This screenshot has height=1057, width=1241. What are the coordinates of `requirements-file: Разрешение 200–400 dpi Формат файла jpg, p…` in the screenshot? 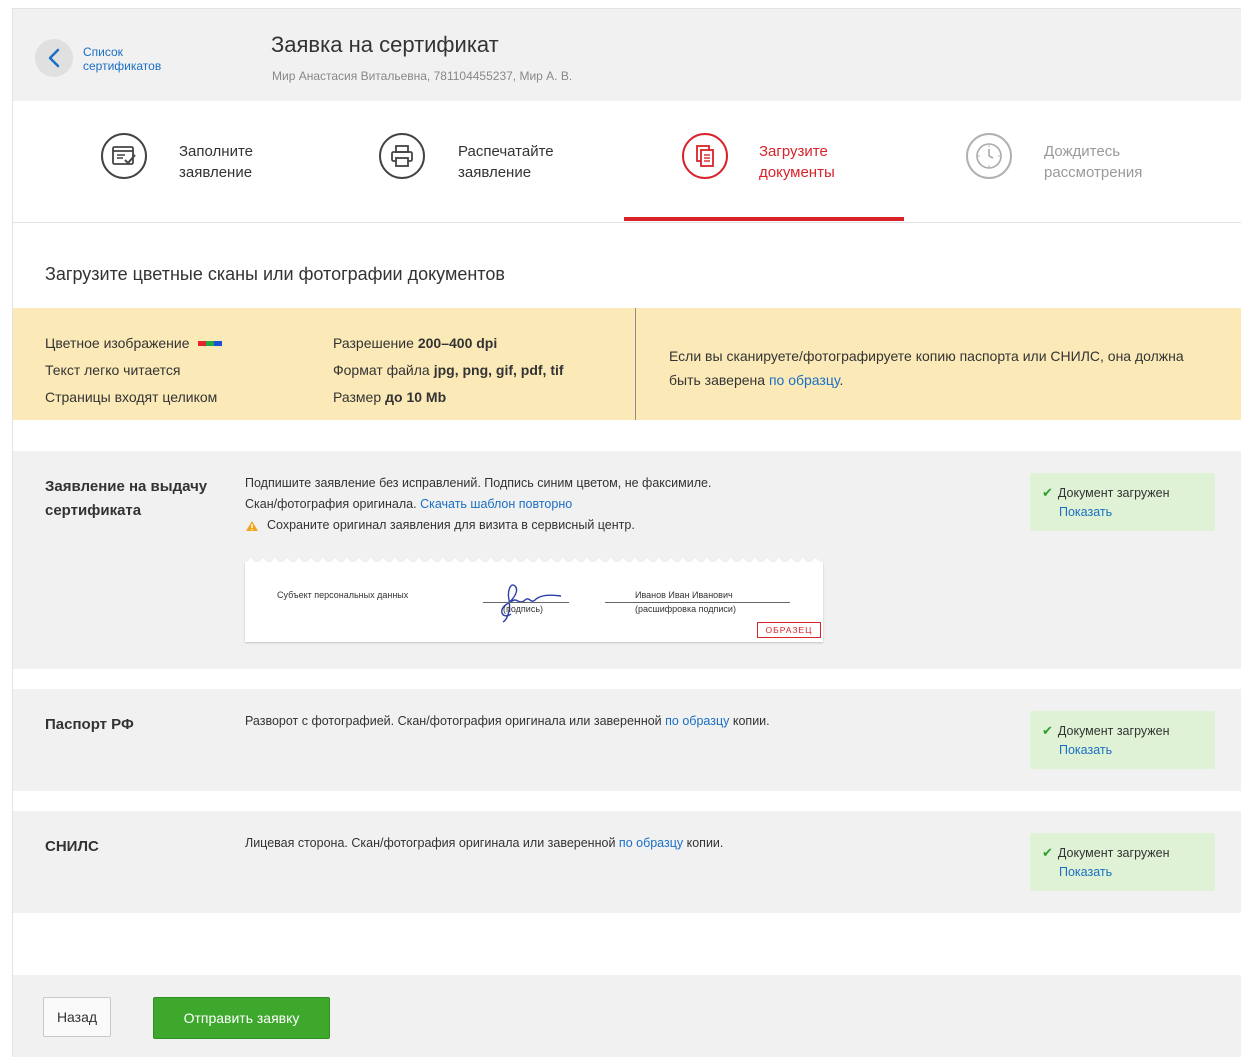 It's located at (448, 370).